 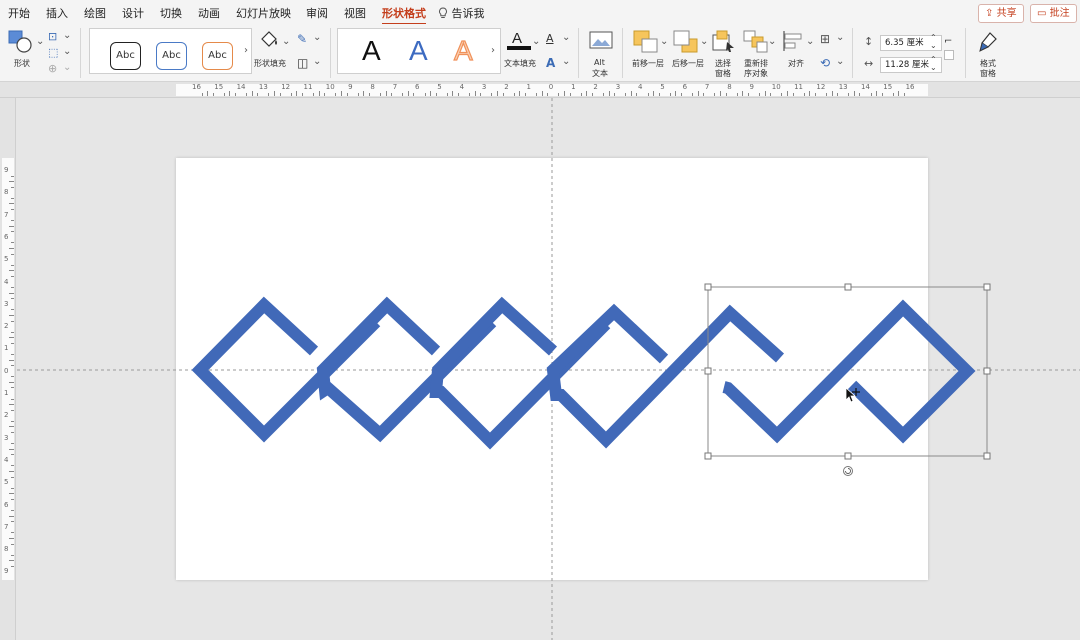 I want to click on rotate-handle-icon, so click(x=848, y=471).